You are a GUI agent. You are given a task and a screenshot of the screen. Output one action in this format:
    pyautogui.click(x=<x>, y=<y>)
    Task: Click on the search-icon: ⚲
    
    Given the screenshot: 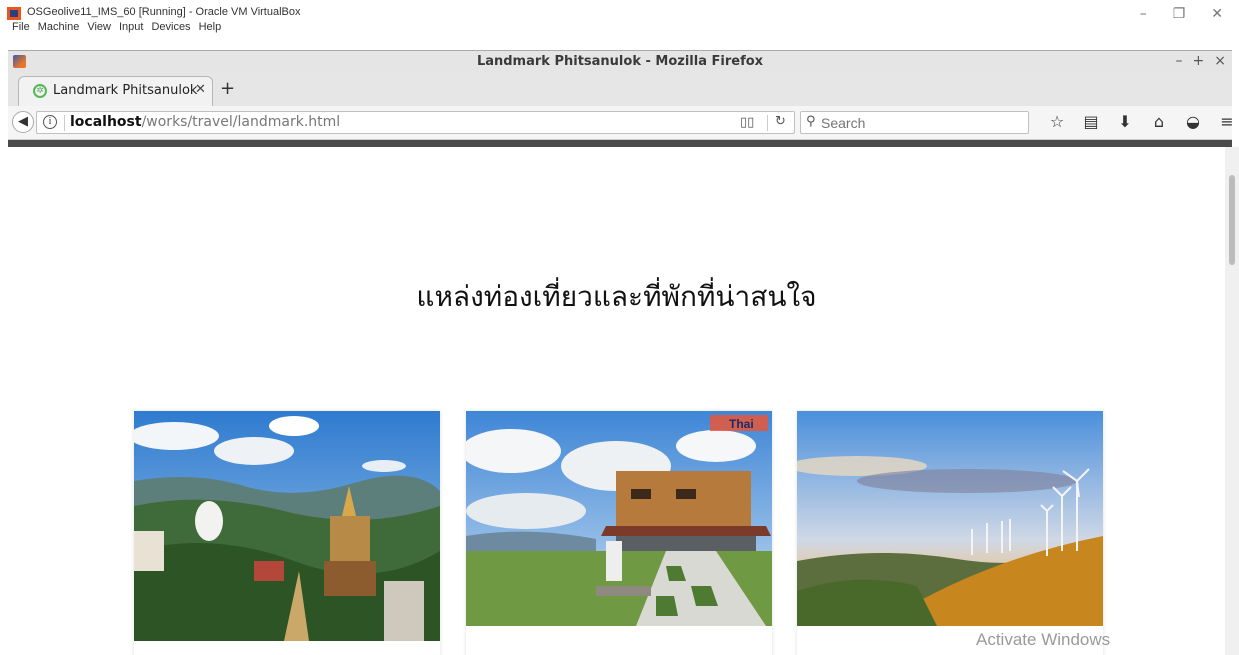 What is the action you would take?
    pyautogui.click(x=811, y=121)
    